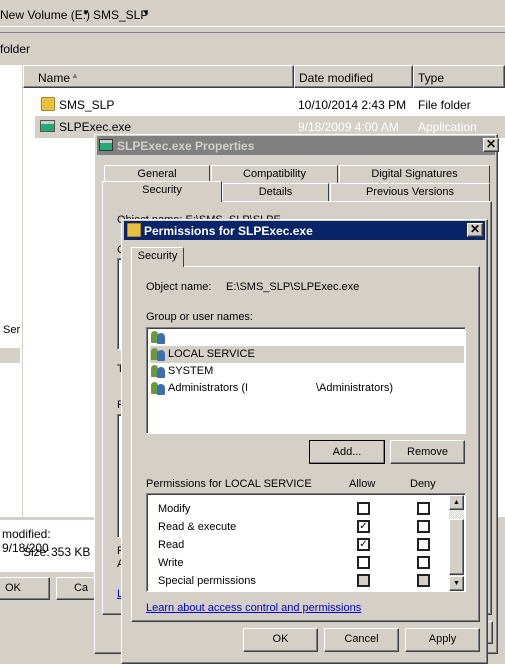 The width and height of the screenshot is (505, 664). What do you see at coordinates (423, 484) in the screenshot?
I see `deny-header: Deny` at bounding box center [423, 484].